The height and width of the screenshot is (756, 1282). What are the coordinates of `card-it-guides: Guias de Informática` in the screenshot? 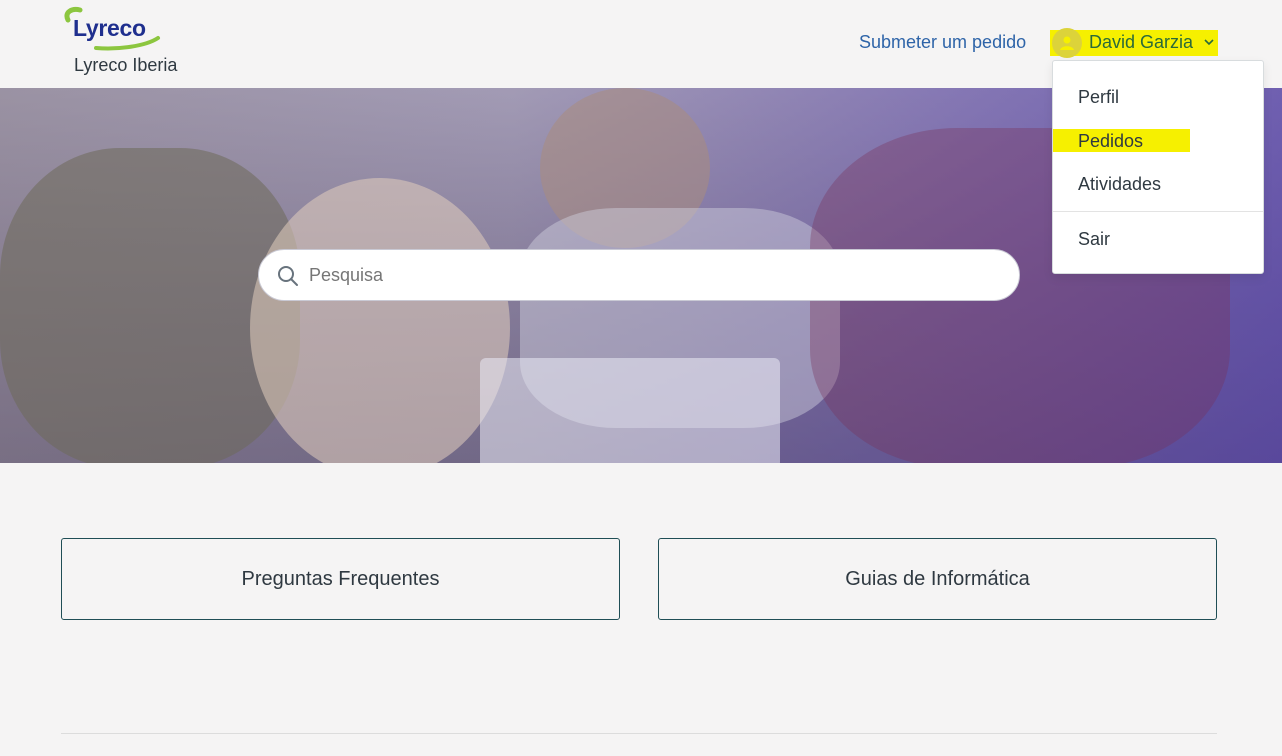 It's located at (937, 579).